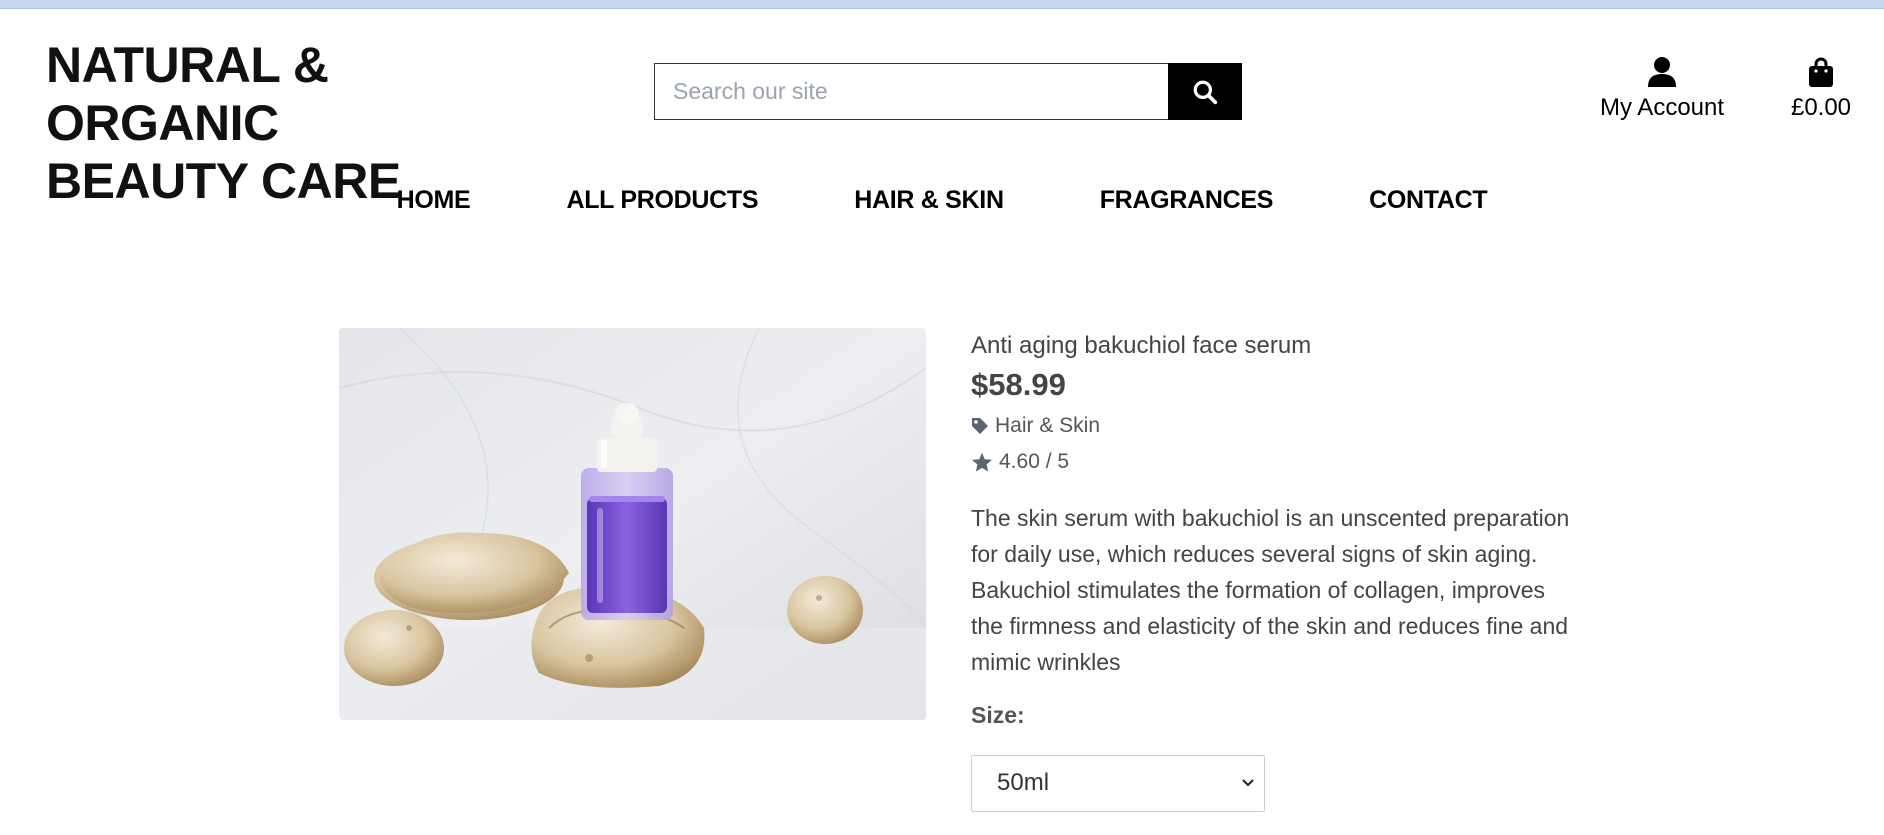  What do you see at coordinates (1428, 200) in the screenshot?
I see `nav-item-contact: CONTACT` at bounding box center [1428, 200].